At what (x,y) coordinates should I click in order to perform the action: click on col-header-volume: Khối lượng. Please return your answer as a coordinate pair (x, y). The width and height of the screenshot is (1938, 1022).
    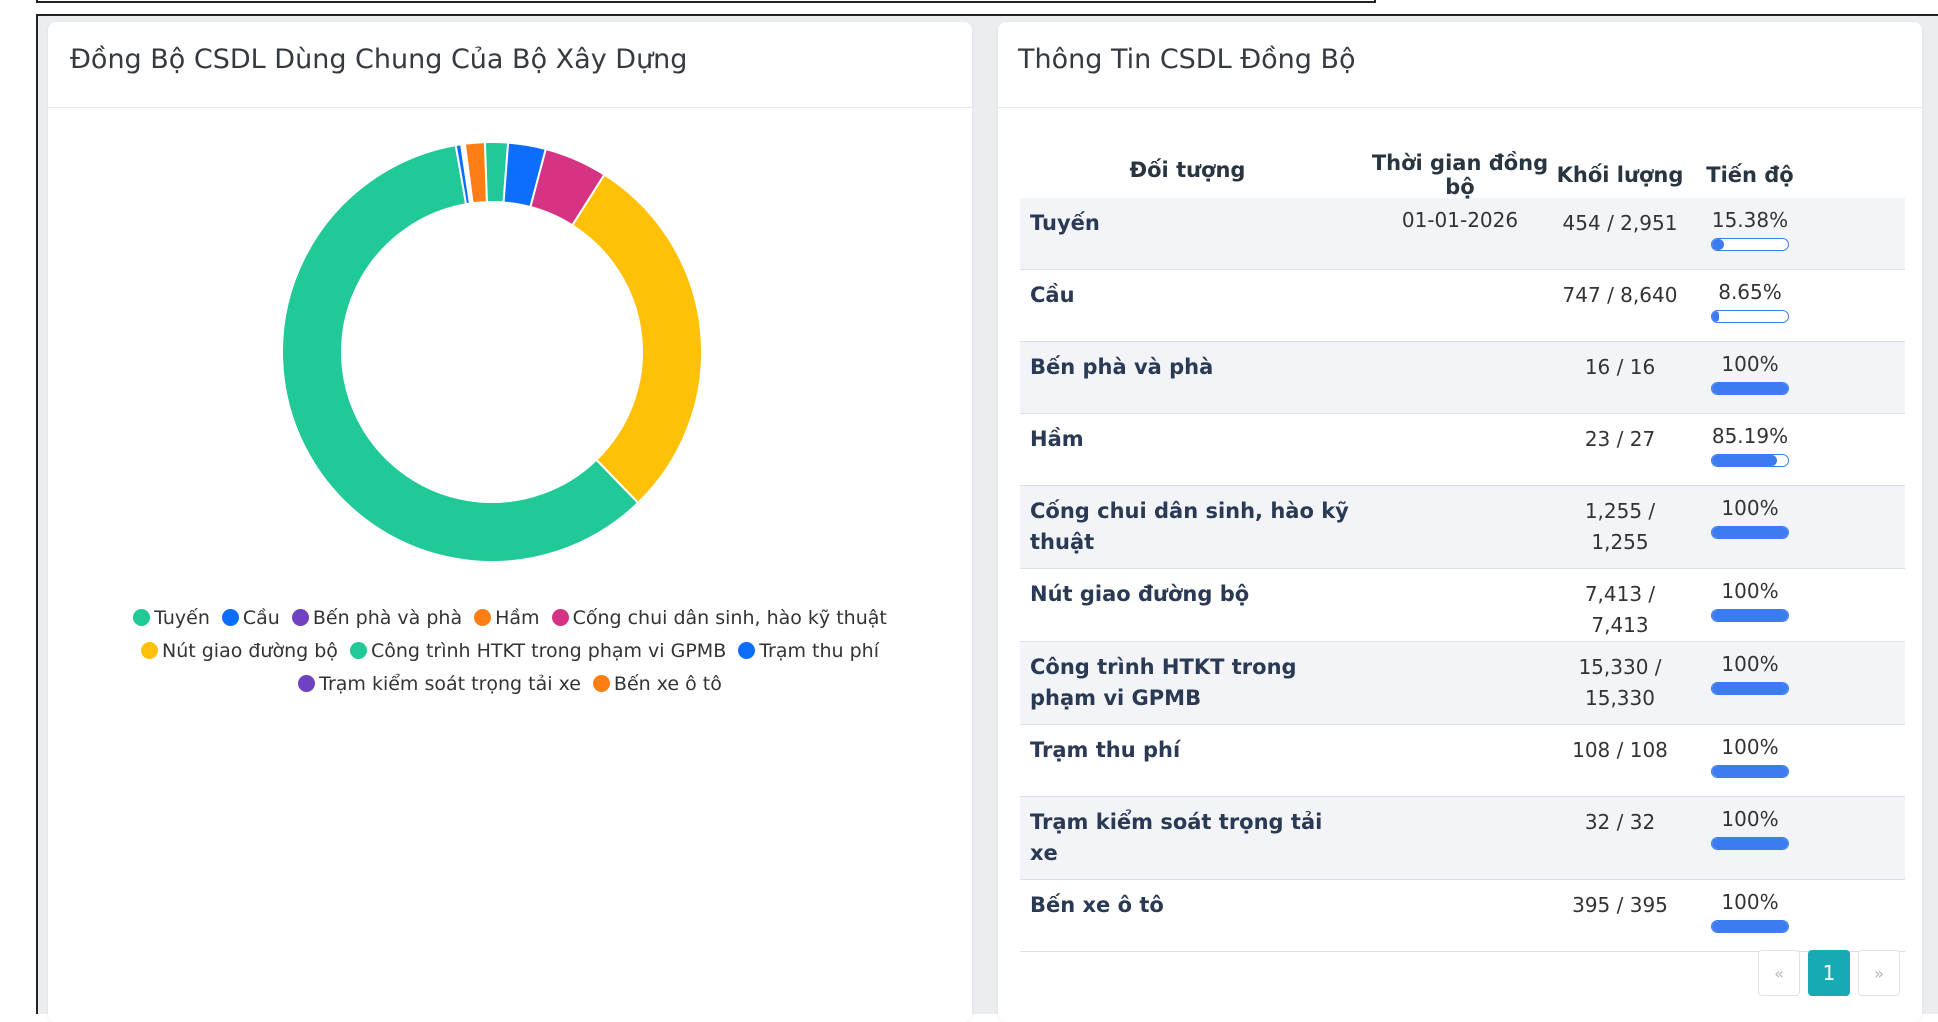
    Looking at the image, I should click on (1620, 175).